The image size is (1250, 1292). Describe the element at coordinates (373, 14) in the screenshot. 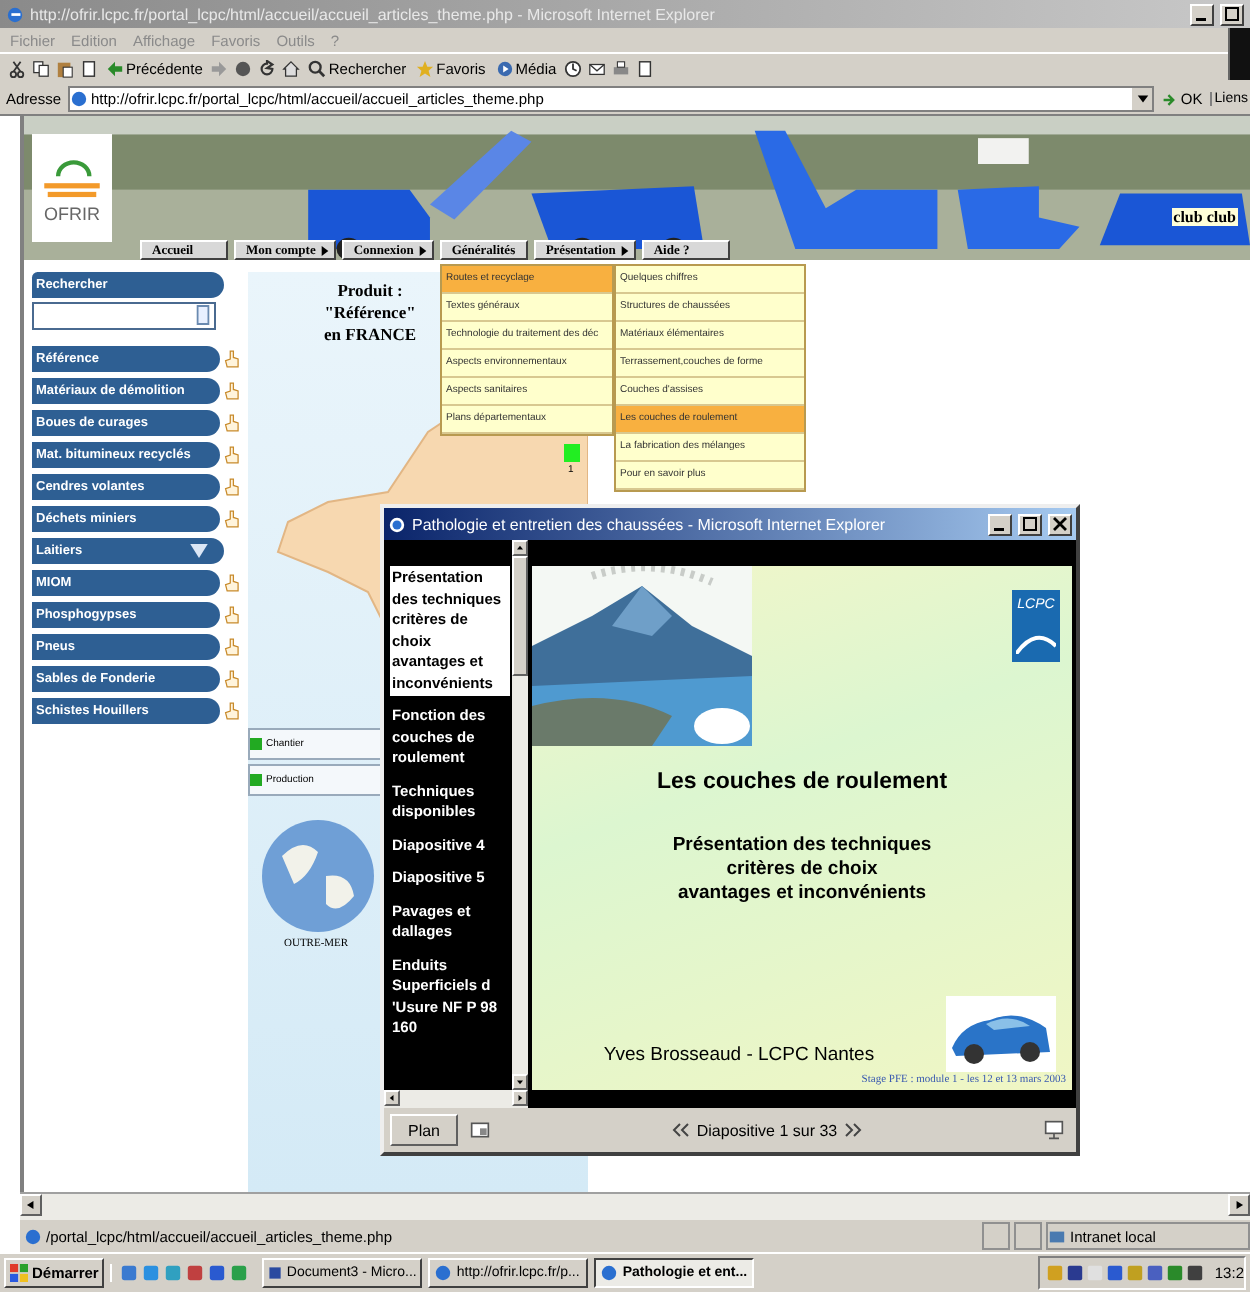

I see `window-title: http://ofrir.lcpc.fr/portal_lcpc/html/accueil/accueil_articles_theme.php - Microsoft Internet Explorer` at that location.